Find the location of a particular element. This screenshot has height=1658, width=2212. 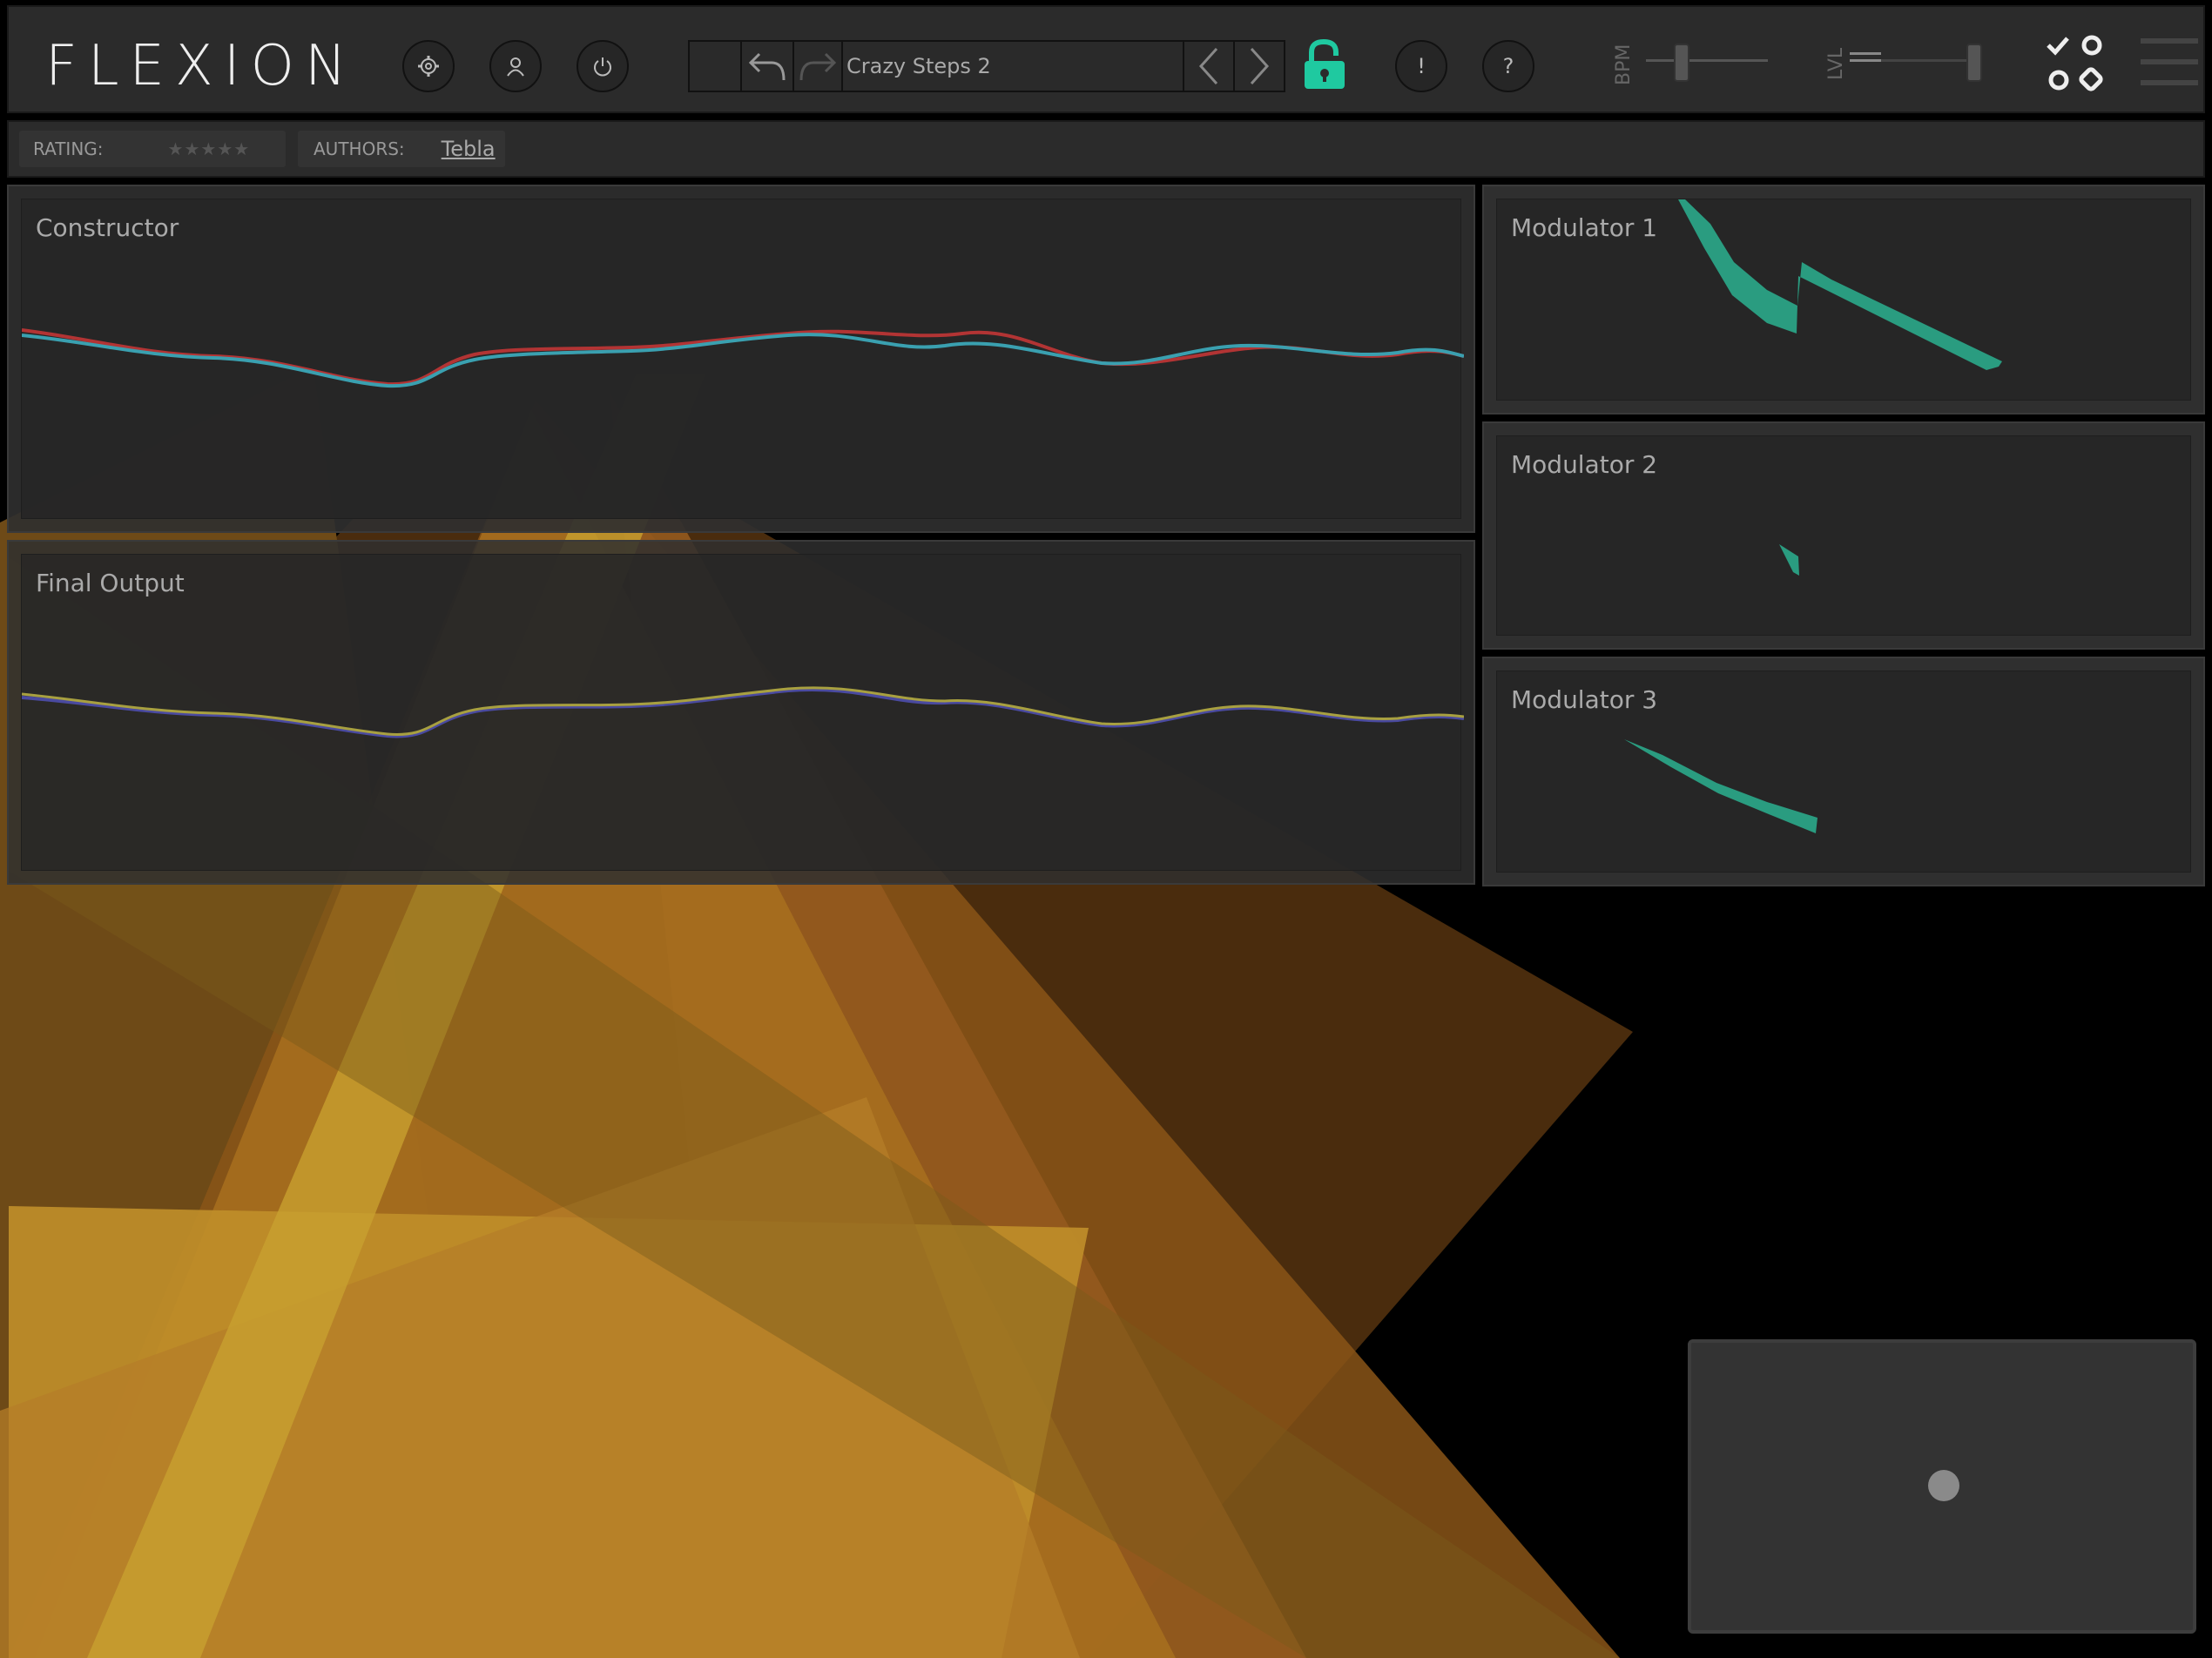

bpm-label: BPM is located at coordinates (1624, 65).